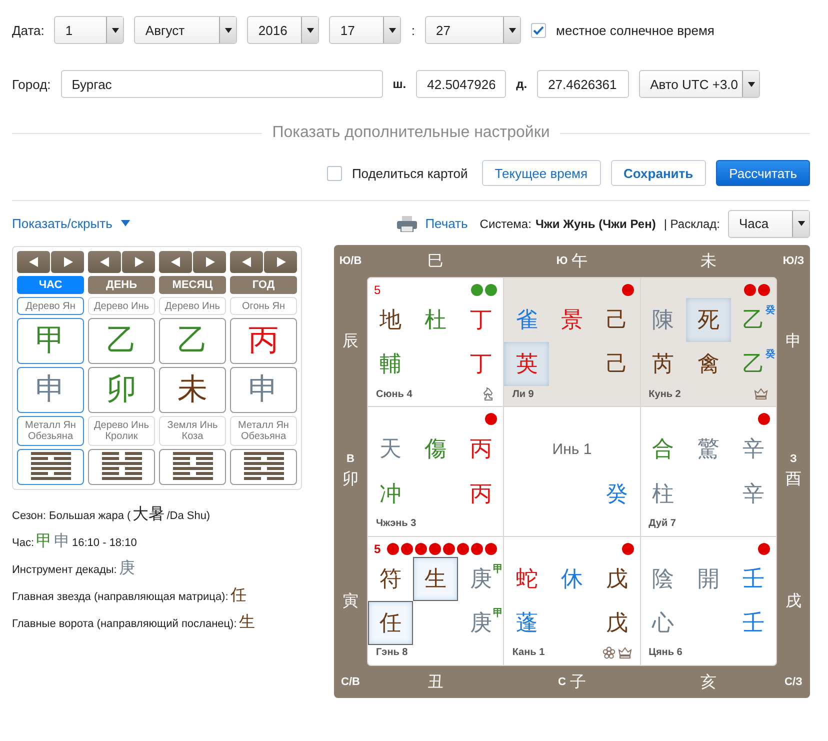 The height and width of the screenshot is (741, 828). I want to click on branch-label: 寅, so click(350, 602).